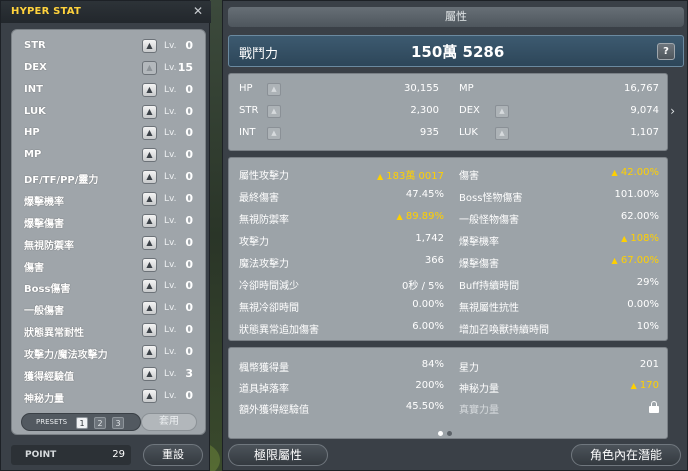 This screenshot has width=688, height=471. What do you see at coordinates (109, 375) in the screenshot?
I see `hyper-stat-row: 獲得經驗值 ▲ Lv. 3` at bounding box center [109, 375].